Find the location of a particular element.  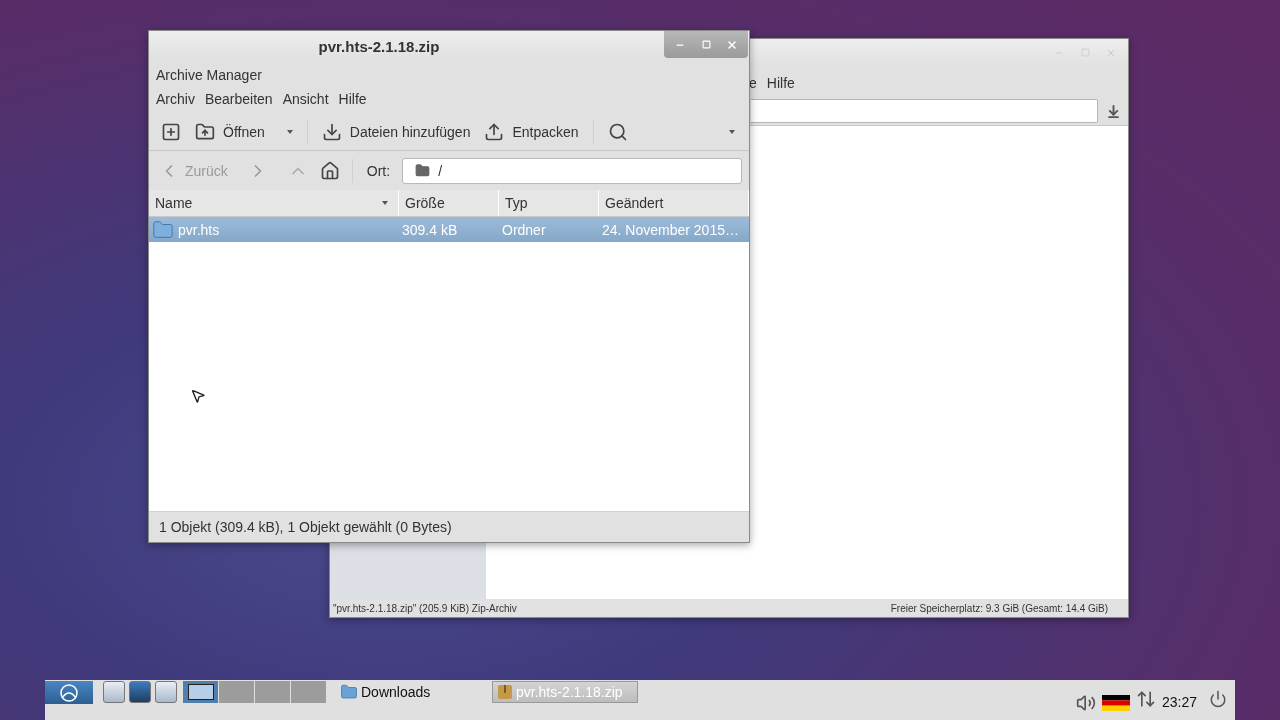

window-thumbnail is located at coordinates (200, 692).